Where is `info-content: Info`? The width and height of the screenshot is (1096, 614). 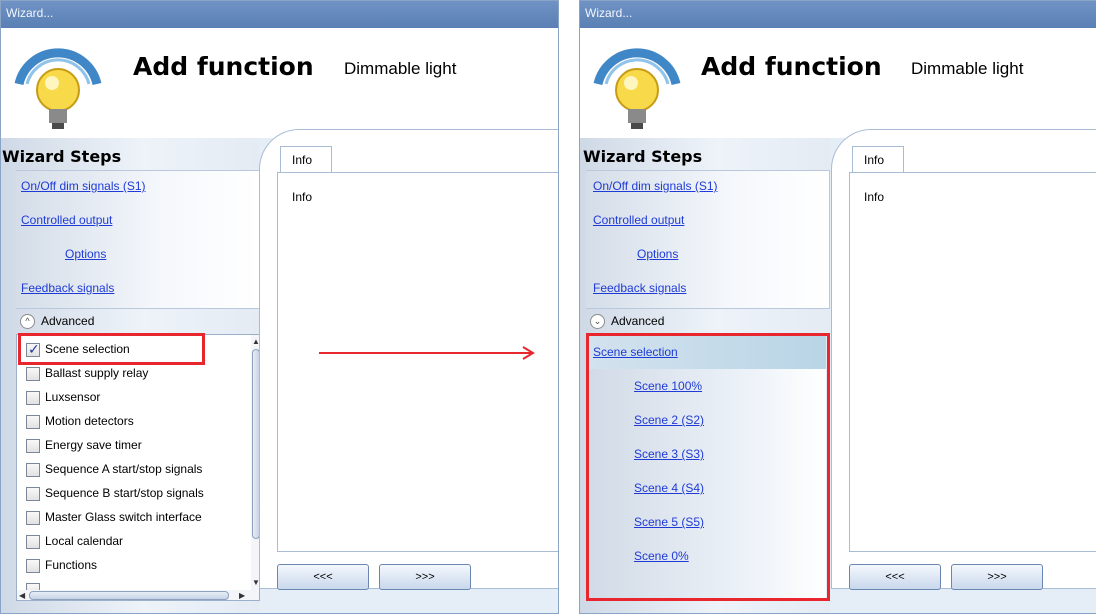
info-content: Info is located at coordinates (972, 362).